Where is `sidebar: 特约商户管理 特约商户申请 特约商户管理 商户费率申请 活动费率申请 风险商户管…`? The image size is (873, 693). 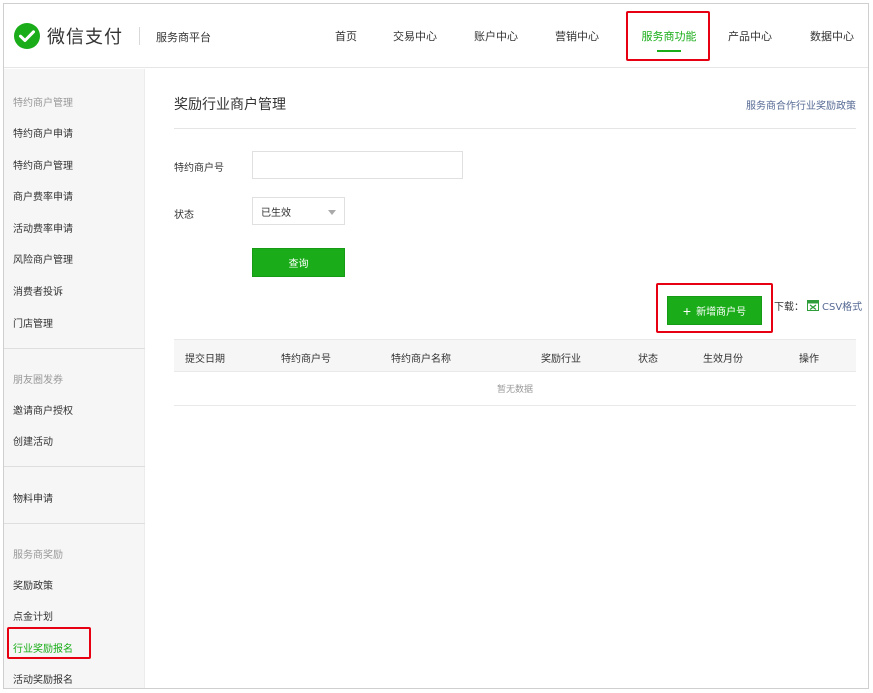
sidebar: 特约商户管理 特约商户申请 特约商户管理 商户费率申请 活动费率申请 风险商户管… is located at coordinates (74, 378).